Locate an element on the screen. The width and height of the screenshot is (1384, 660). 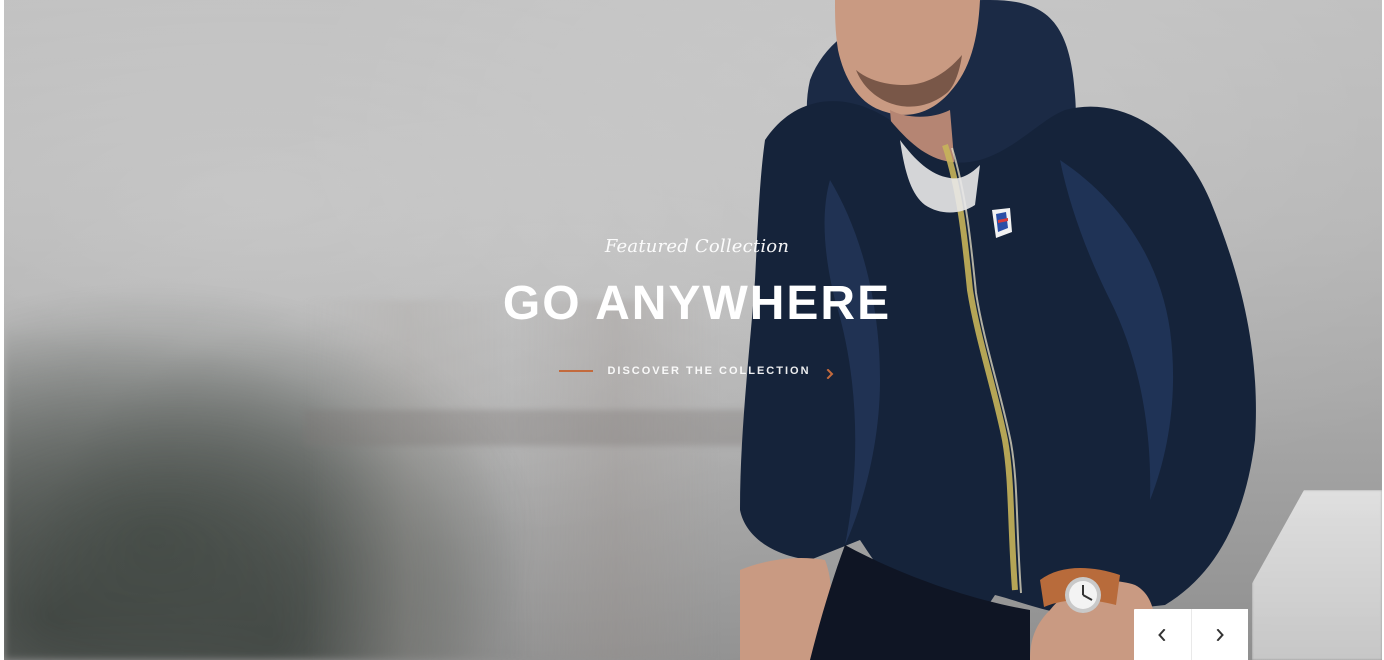
cta-label: DISCOVER THE COLLECTION is located at coordinates (709, 371).